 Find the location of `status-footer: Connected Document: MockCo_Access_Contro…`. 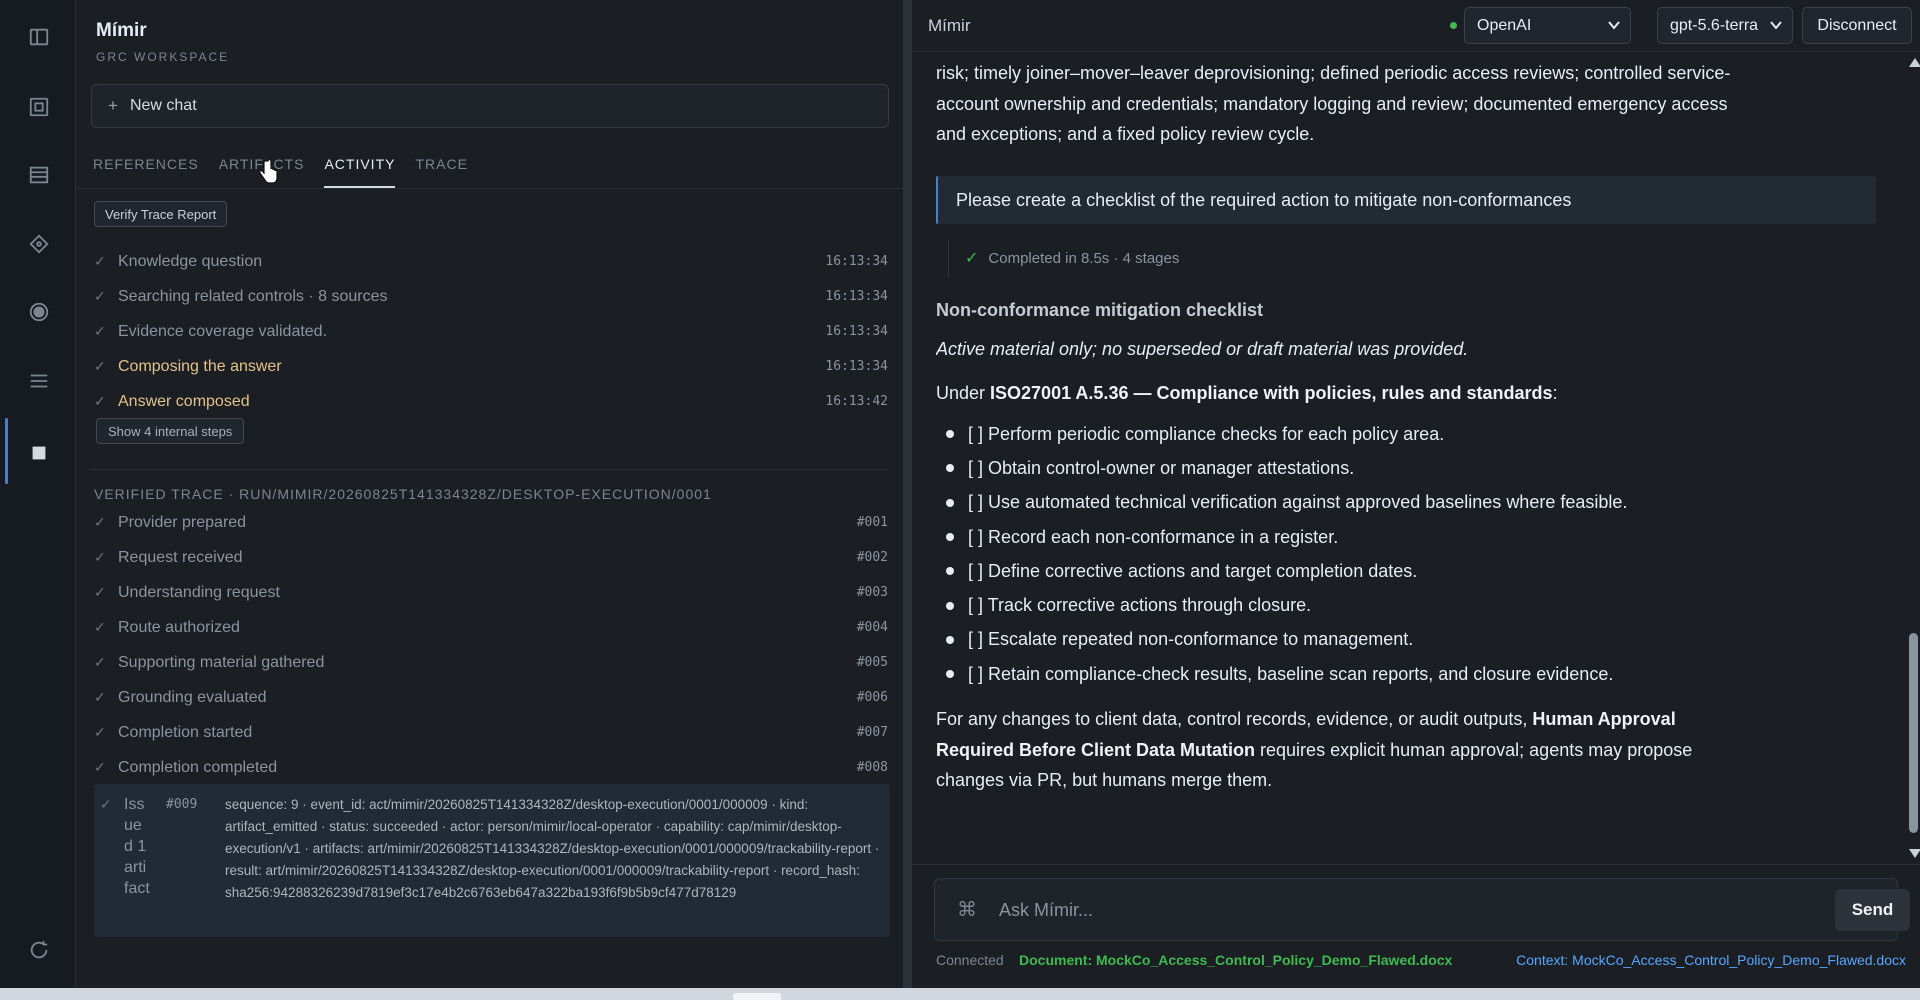

status-footer: Connected Document: MockCo_Access_Contro… is located at coordinates (1421, 961).